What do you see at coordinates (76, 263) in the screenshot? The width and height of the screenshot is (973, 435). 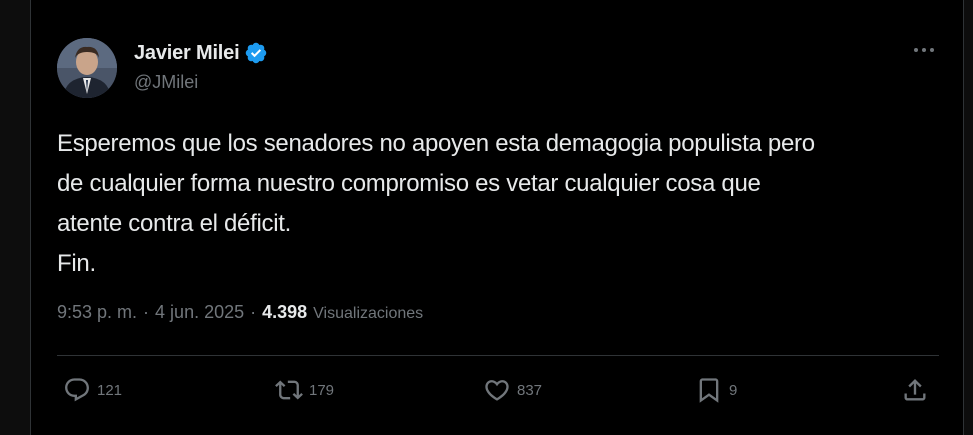 I see `tweet-text-line: Fin.` at bounding box center [76, 263].